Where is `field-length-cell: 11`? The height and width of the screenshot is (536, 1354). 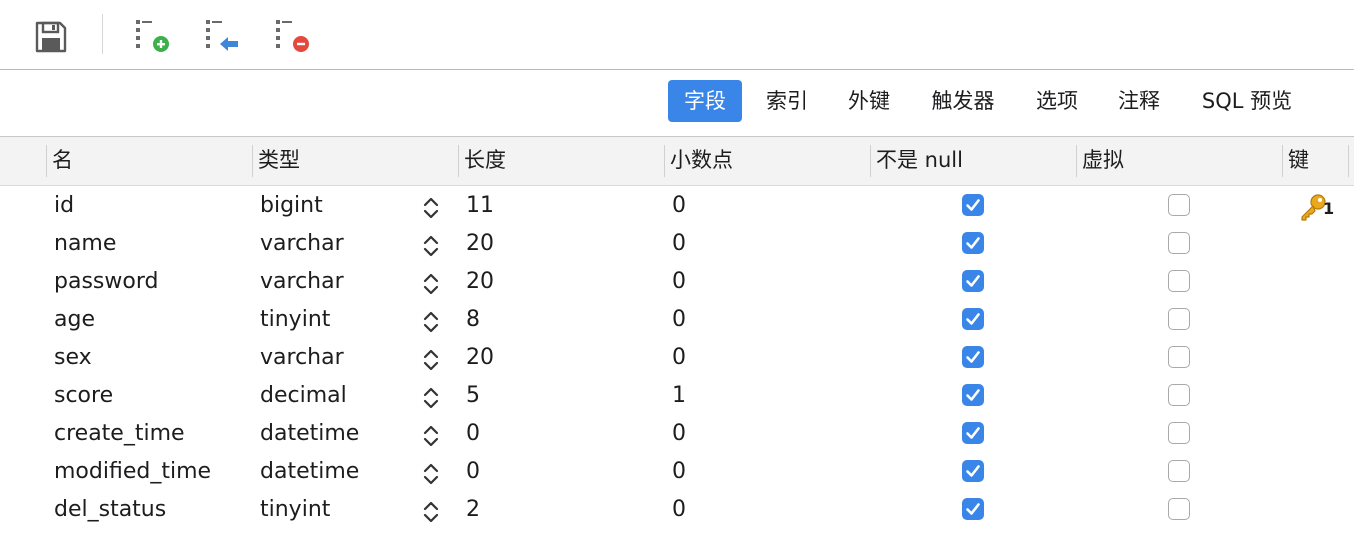 field-length-cell: 11 is located at coordinates (480, 206).